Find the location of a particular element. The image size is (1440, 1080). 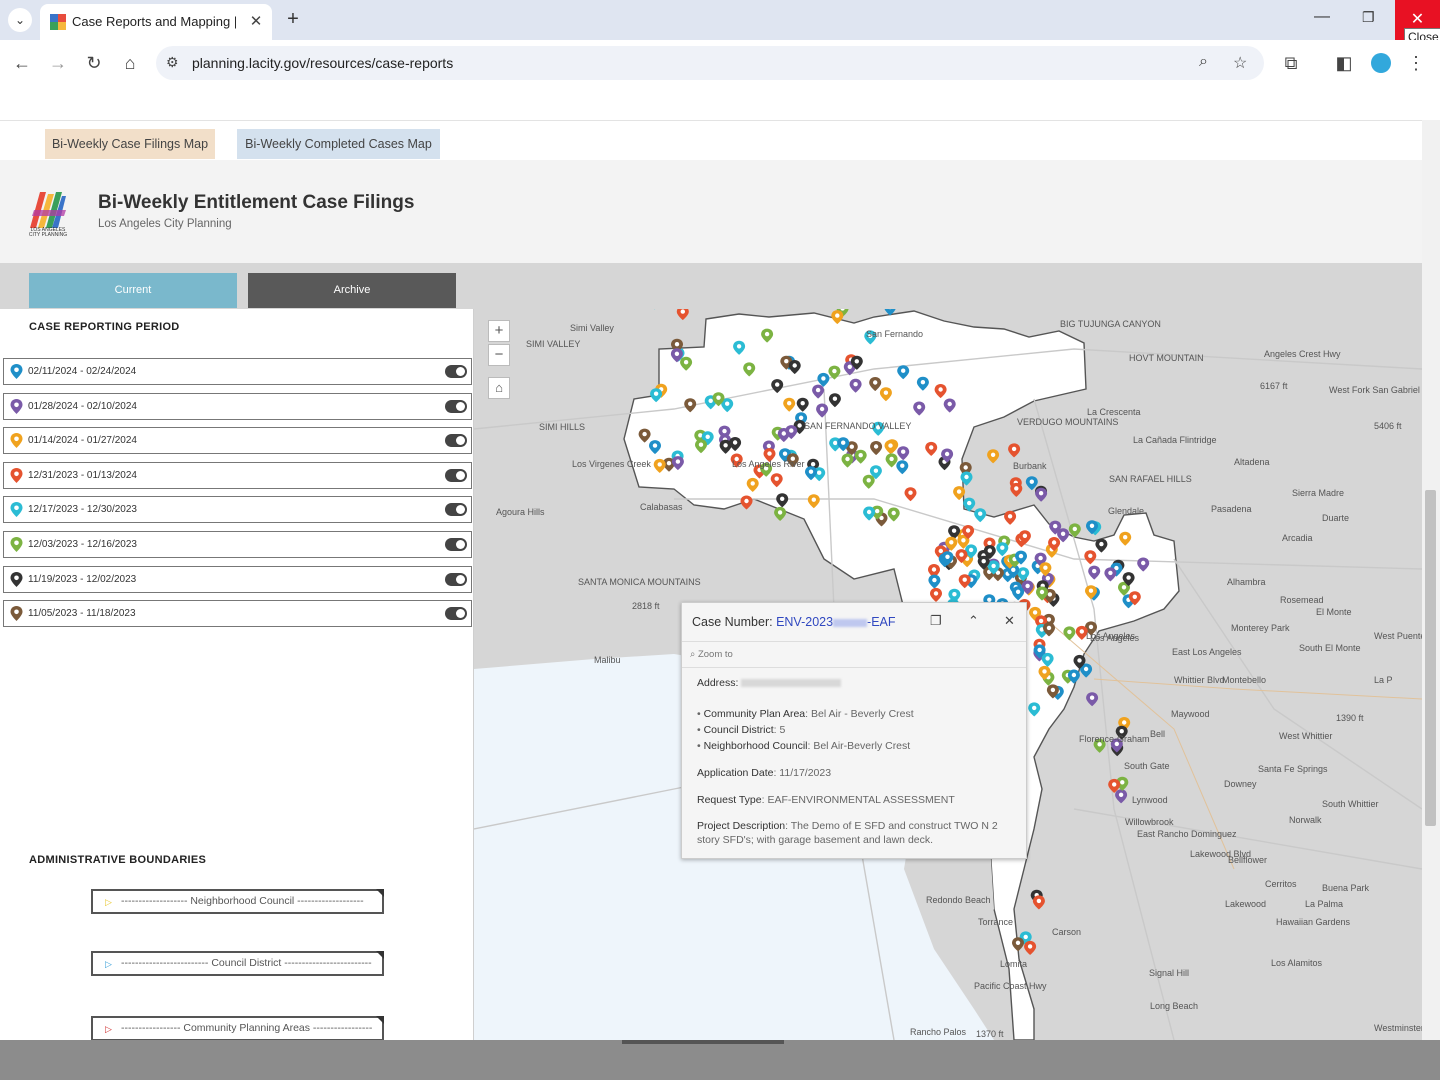

map-place-label: South Gate is located at coordinates (1147, 766).